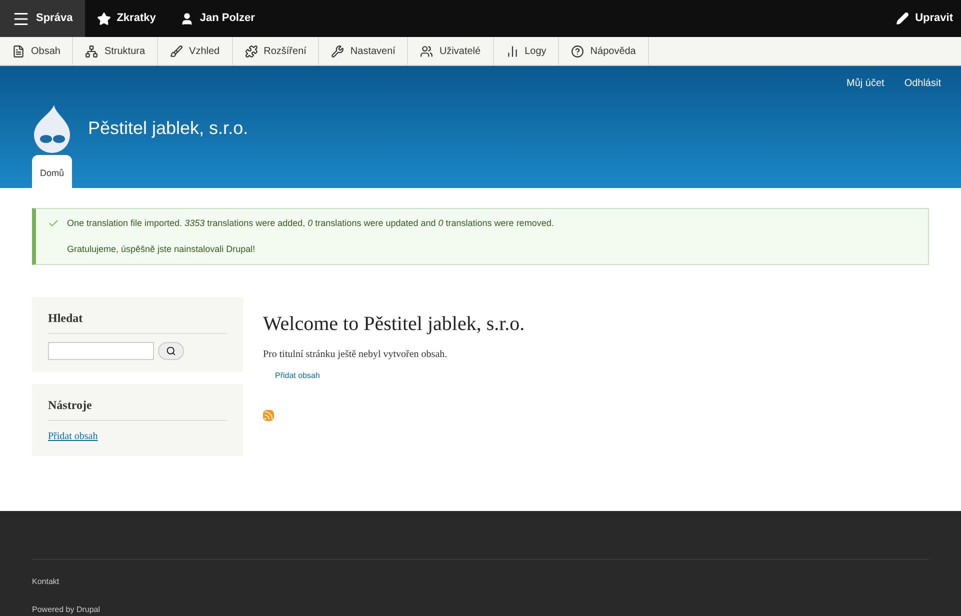 The image size is (961, 616). What do you see at coordinates (42, 18) in the screenshot?
I see `toolbar-tab: Správa` at bounding box center [42, 18].